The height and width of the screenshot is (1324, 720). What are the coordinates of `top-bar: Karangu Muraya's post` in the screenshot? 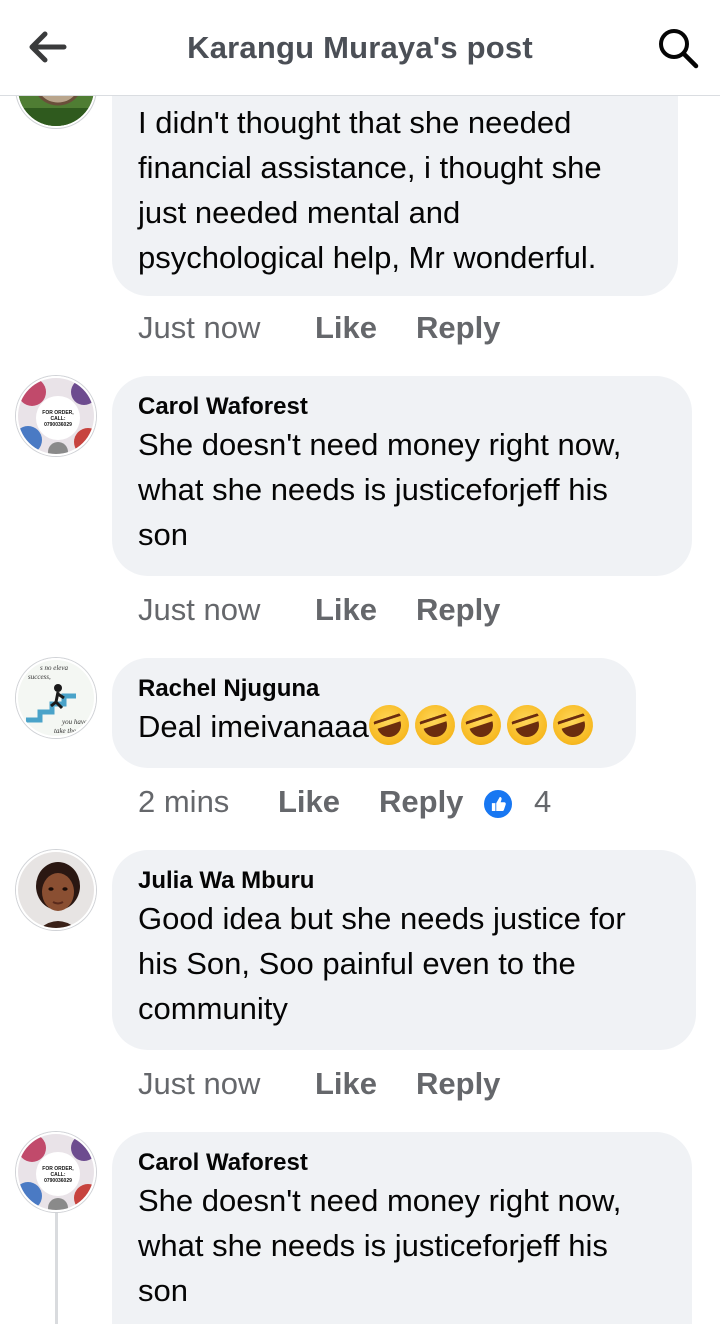 It's located at (360, 48).